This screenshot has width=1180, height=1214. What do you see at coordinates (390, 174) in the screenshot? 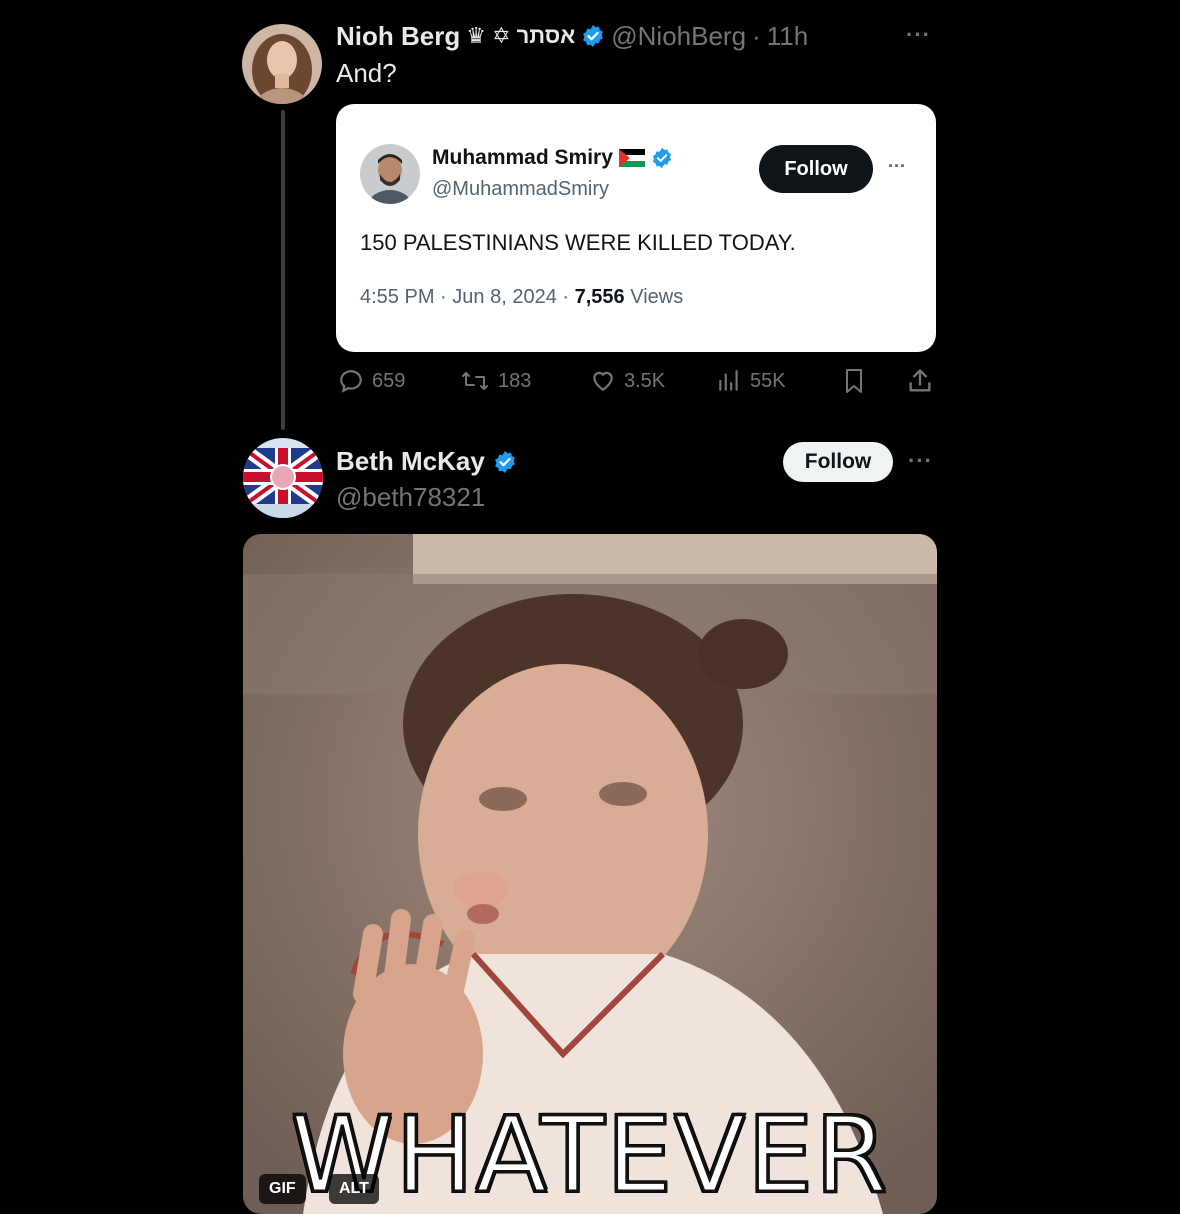
I see `muhammad-smiry-avatar` at bounding box center [390, 174].